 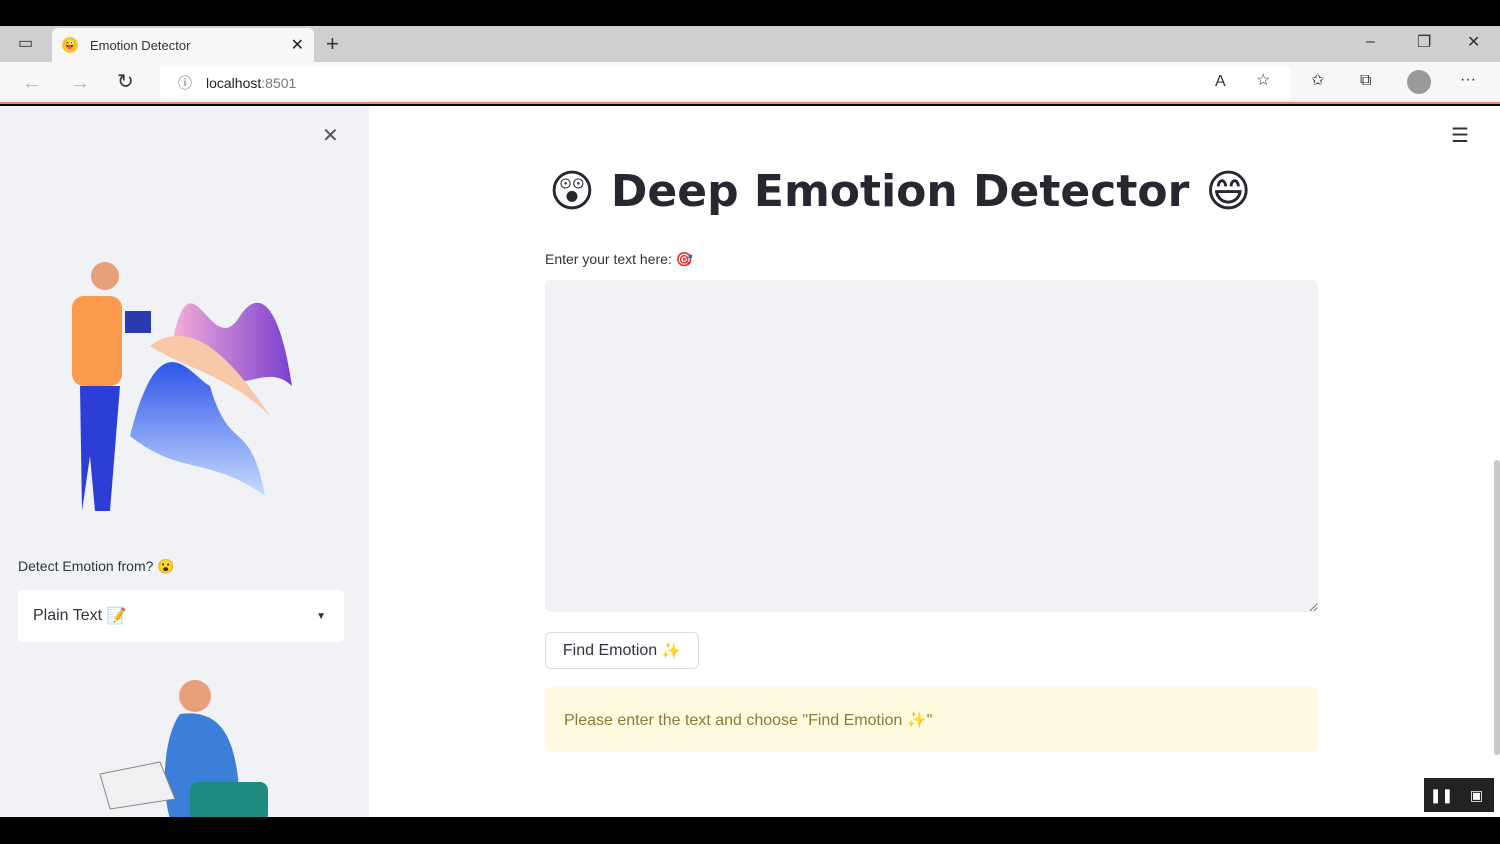 I want to click on close-tab-icon: ✕, so click(x=297, y=45).